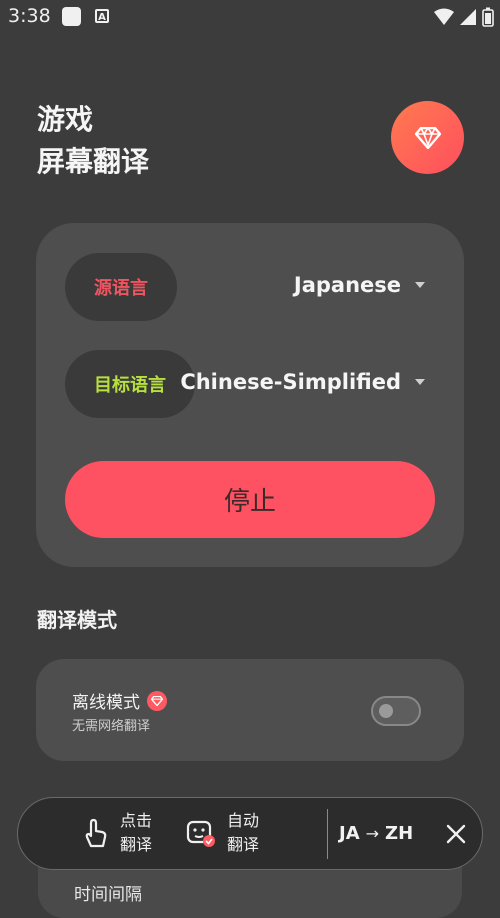 The image size is (500, 918). What do you see at coordinates (108, 895) in the screenshot?
I see `interval-label: 时间间隔` at bounding box center [108, 895].